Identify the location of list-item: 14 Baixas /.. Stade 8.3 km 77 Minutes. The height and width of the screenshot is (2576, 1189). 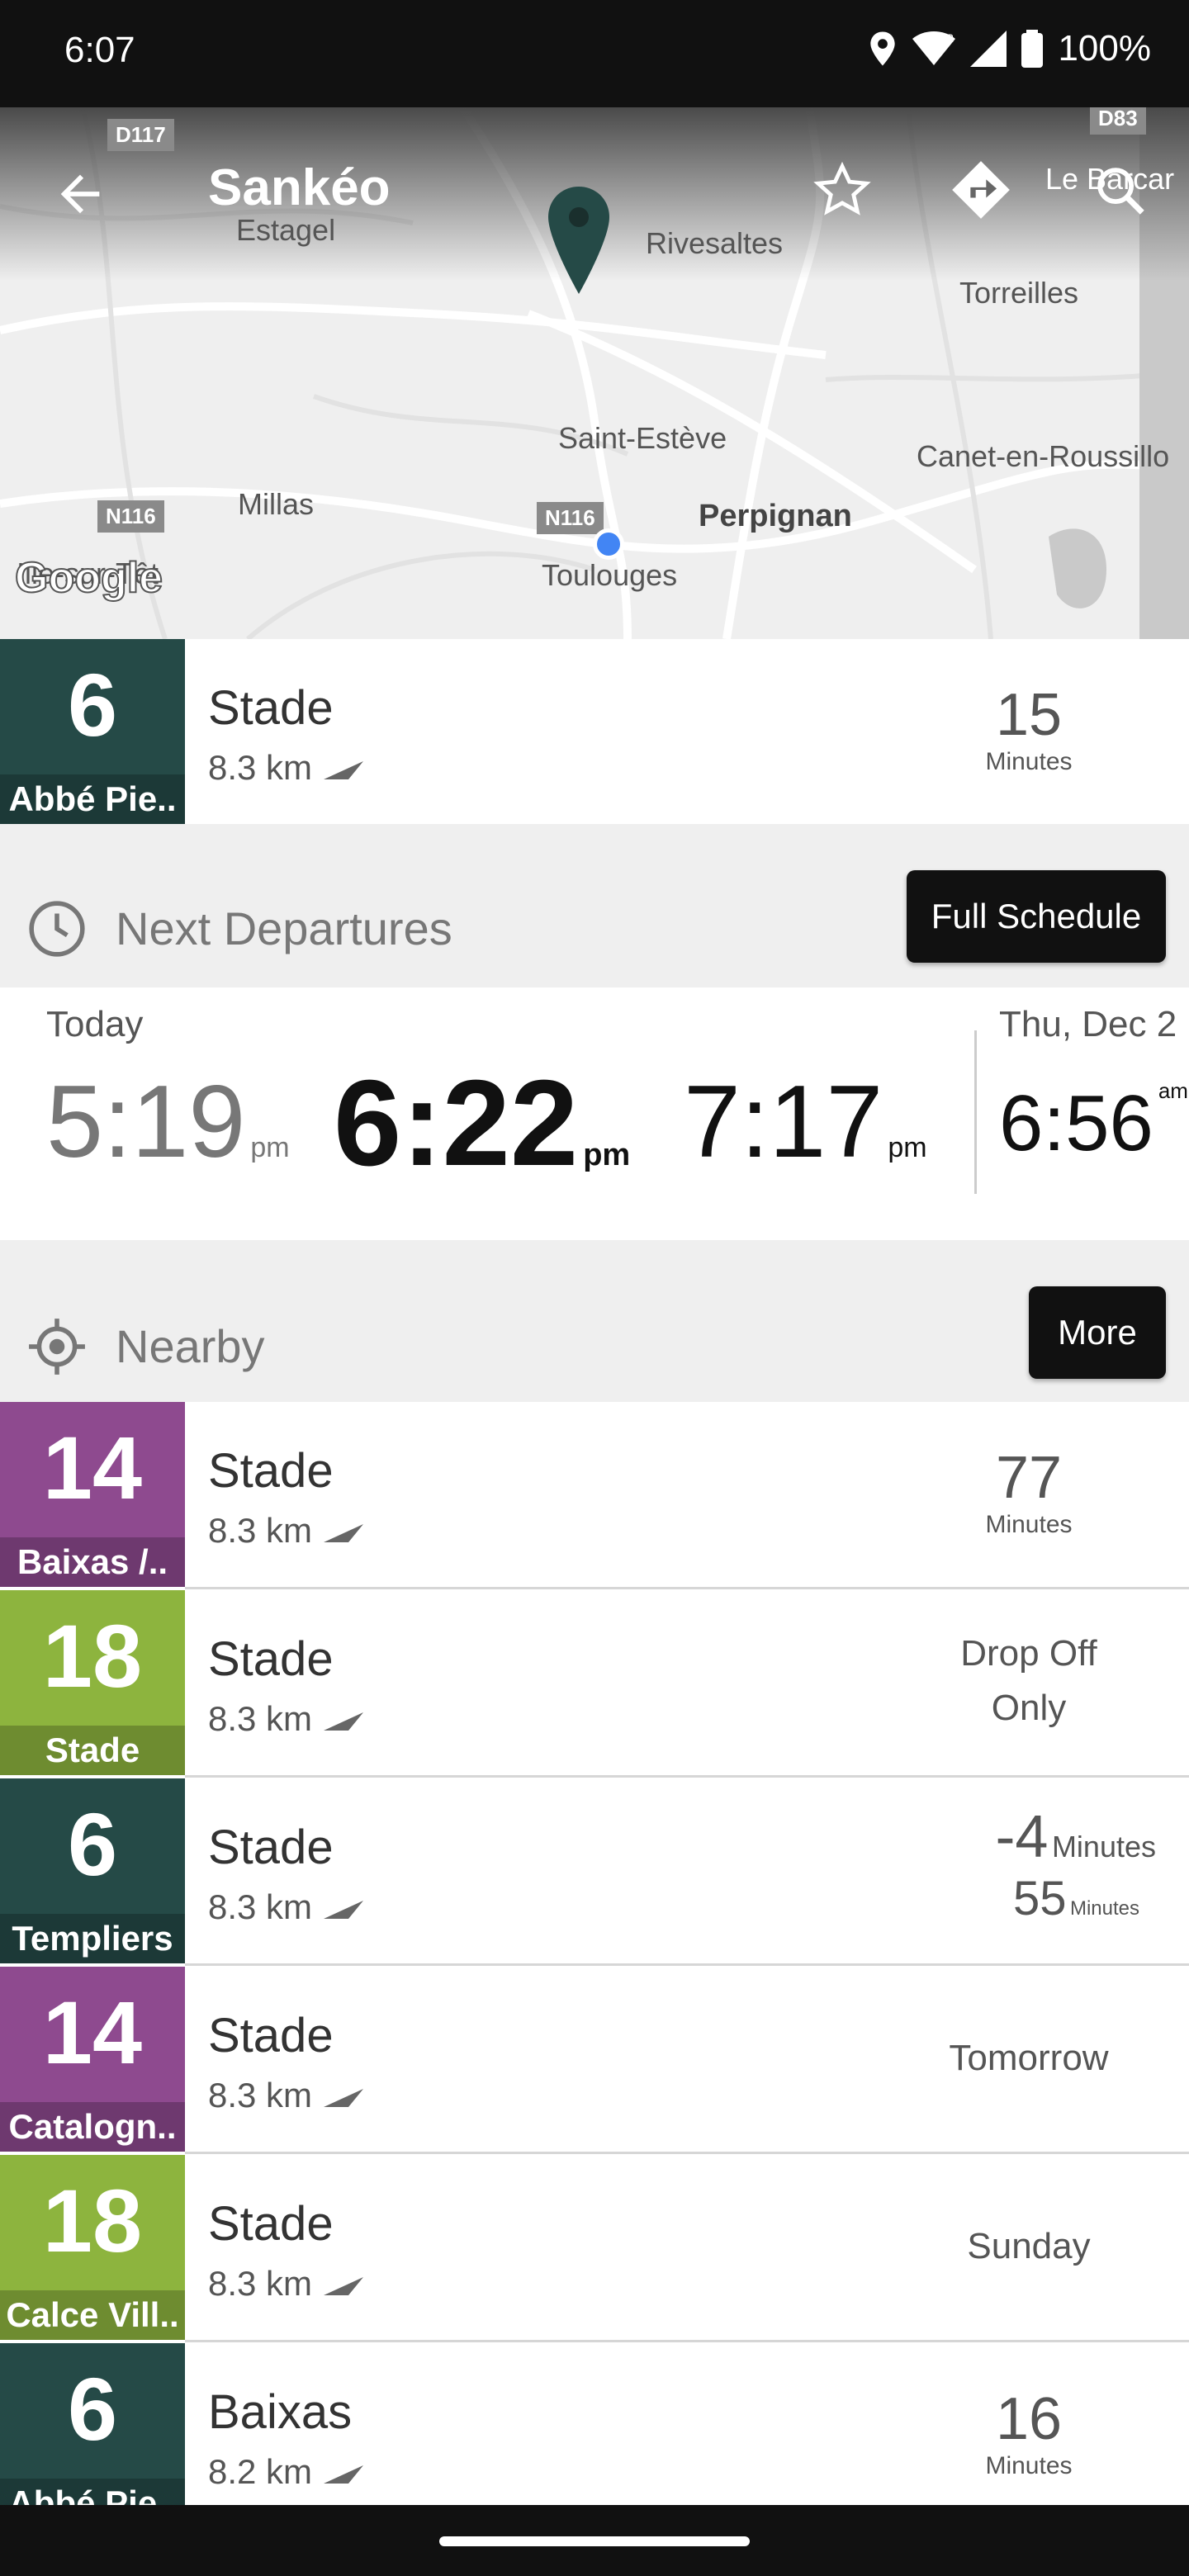
(594, 1494).